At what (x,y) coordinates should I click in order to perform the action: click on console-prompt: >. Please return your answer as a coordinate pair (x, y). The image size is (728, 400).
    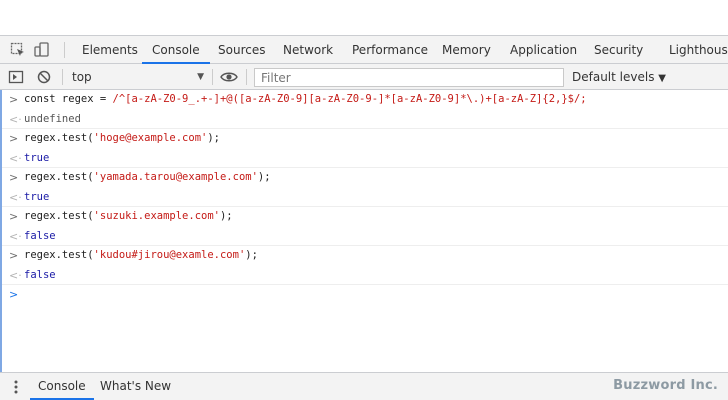
    Looking at the image, I should click on (365, 295).